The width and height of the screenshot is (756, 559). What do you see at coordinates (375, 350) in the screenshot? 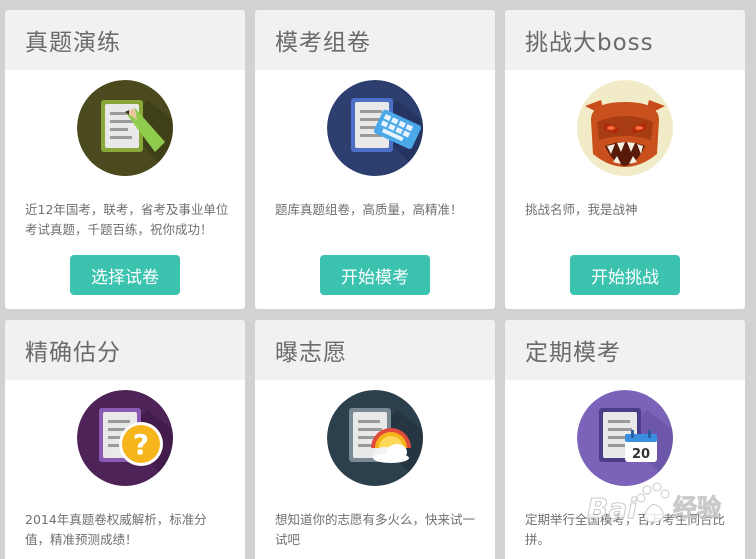
I see `card-header: 曝志愿` at bounding box center [375, 350].